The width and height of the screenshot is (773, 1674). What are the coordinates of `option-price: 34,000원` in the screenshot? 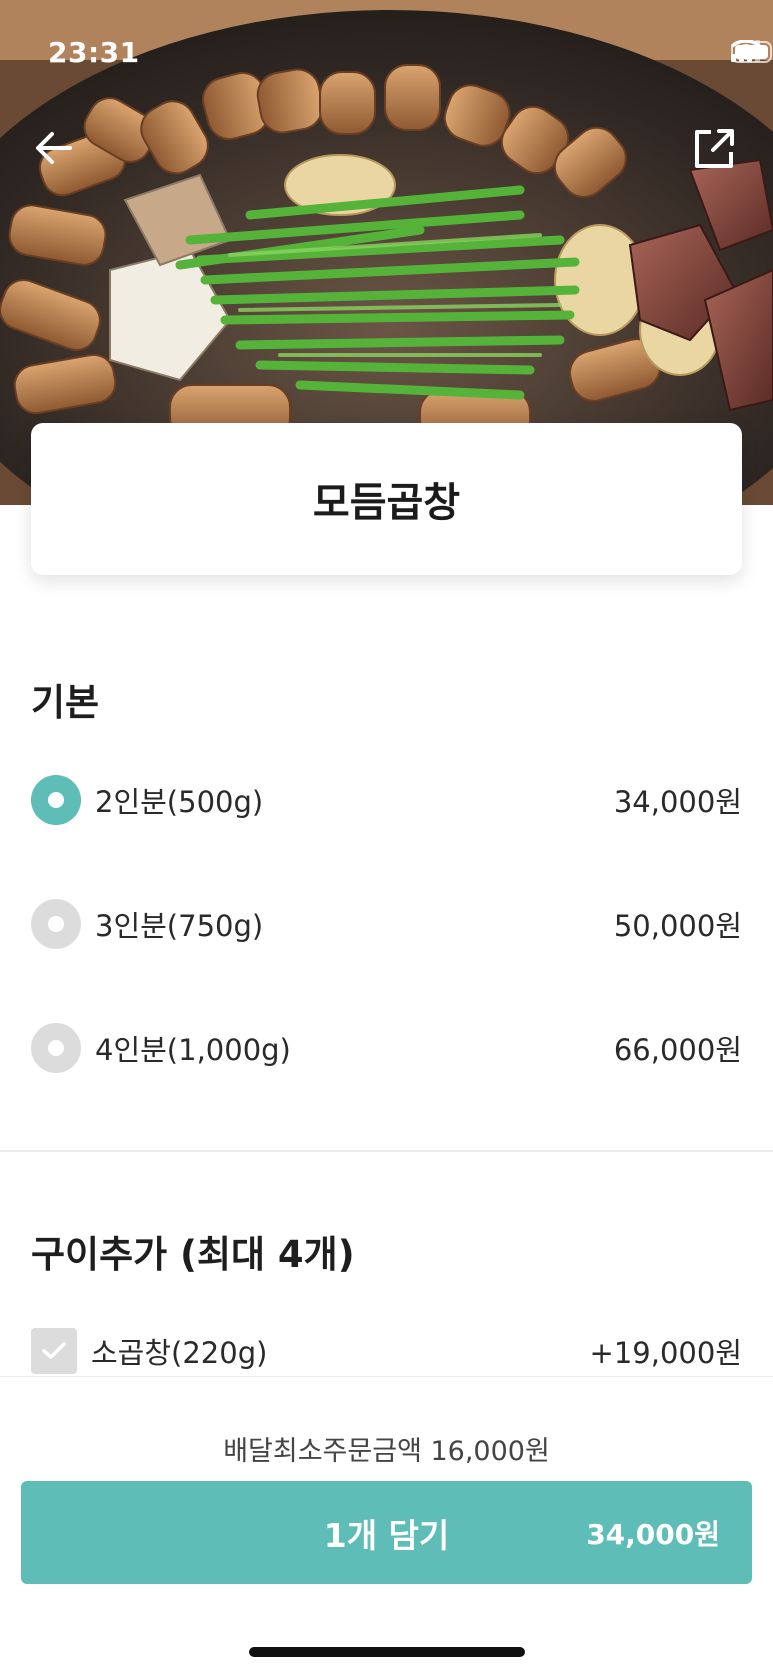 It's located at (677, 802).